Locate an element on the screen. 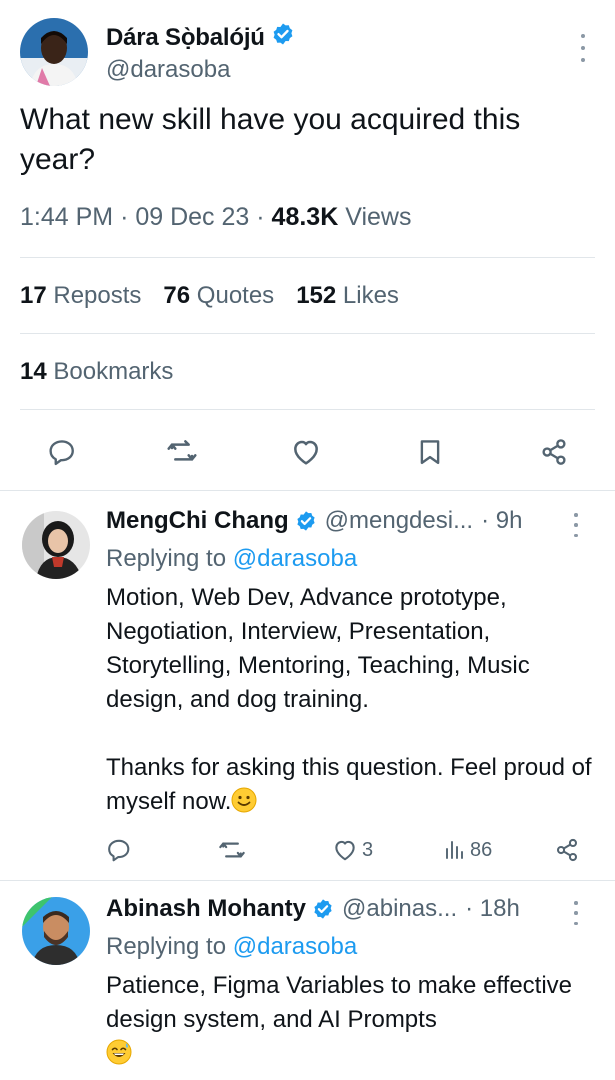 The width and height of the screenshot is (615, 1080). author-name: Dára Sọ̀balójú is located at coordinates (200, 37).